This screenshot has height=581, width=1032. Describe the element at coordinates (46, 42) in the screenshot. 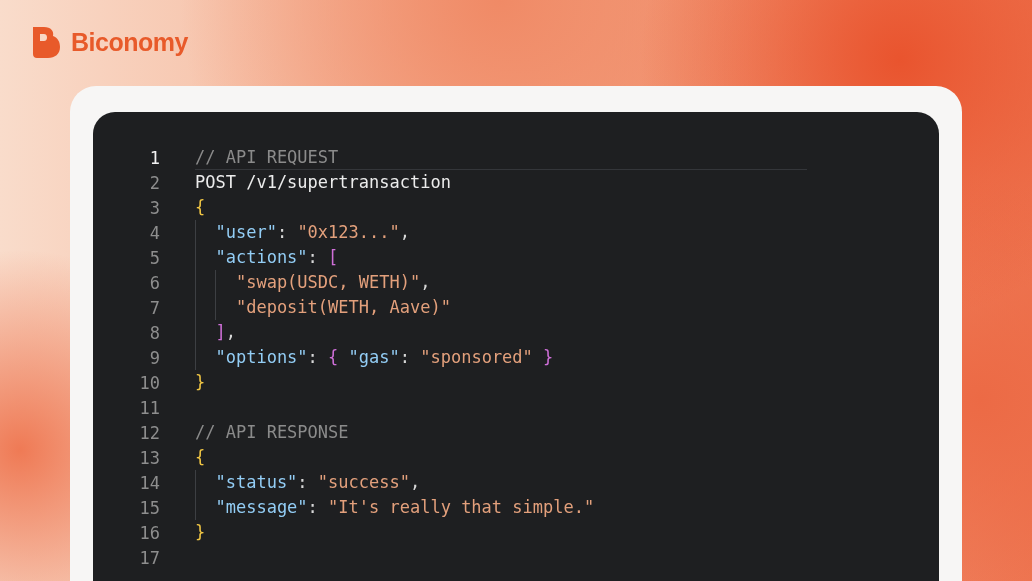

I see `logo-icon` at that location.